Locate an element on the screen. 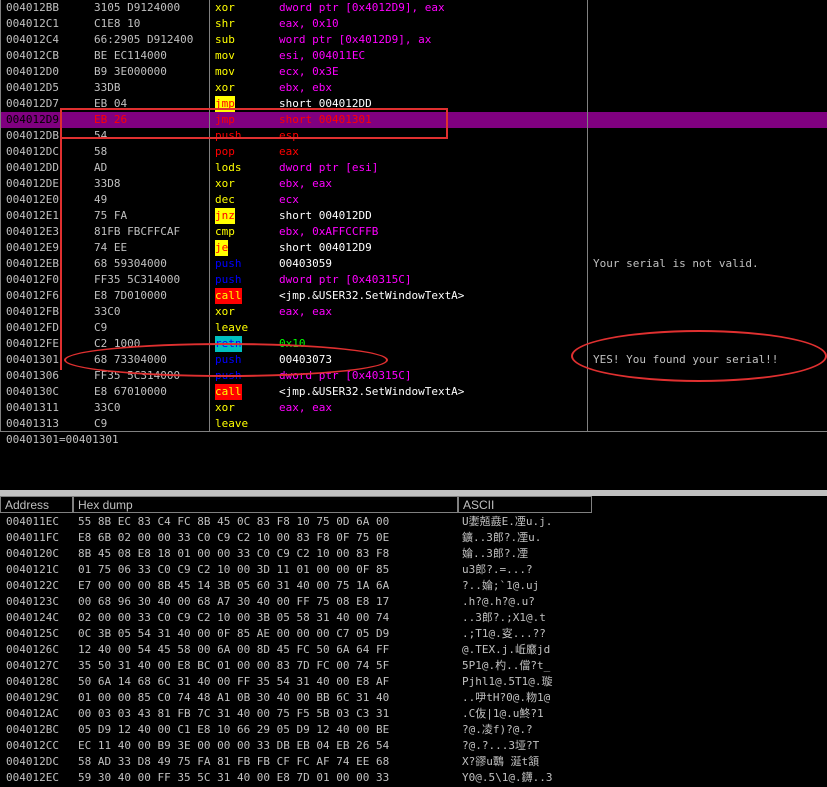  disasm-mnemonic: cmp is located at coordinates (225, 231).